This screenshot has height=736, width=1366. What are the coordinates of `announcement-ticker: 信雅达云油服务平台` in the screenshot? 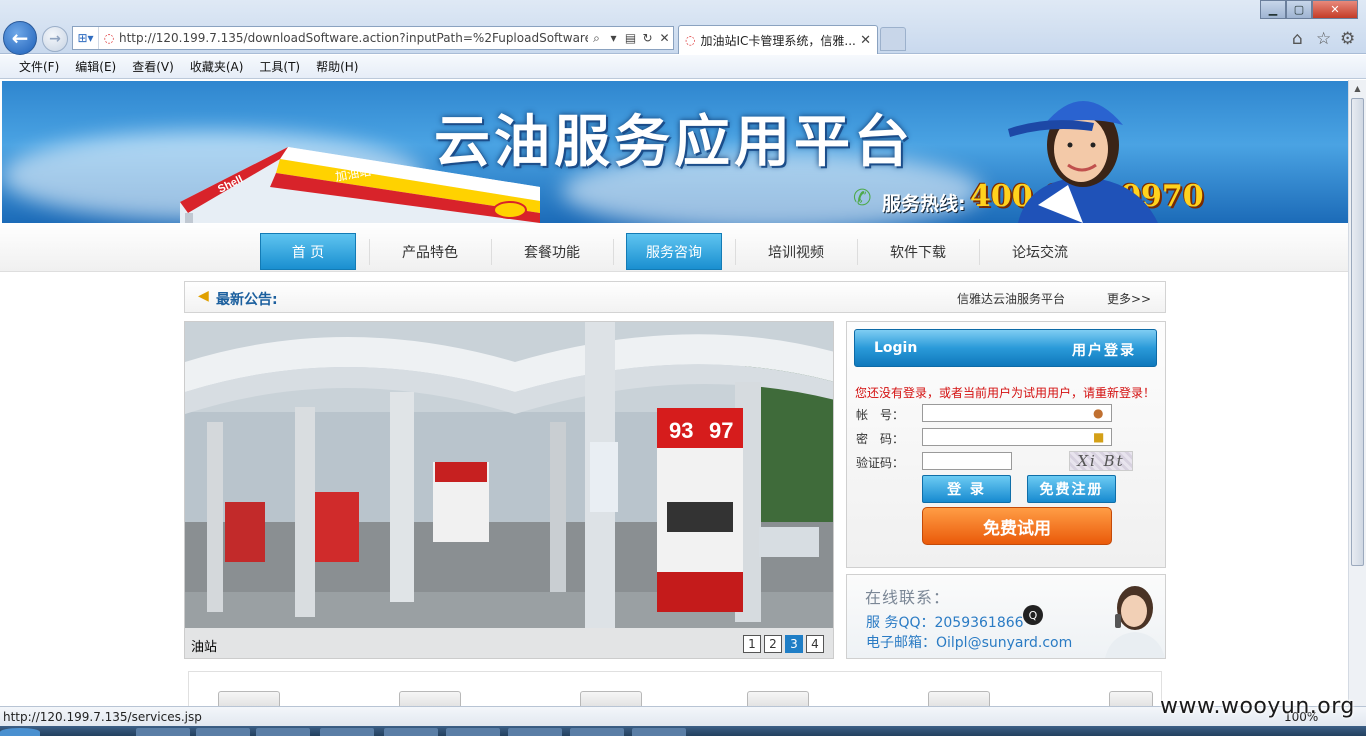 It's located at (1011, 298).